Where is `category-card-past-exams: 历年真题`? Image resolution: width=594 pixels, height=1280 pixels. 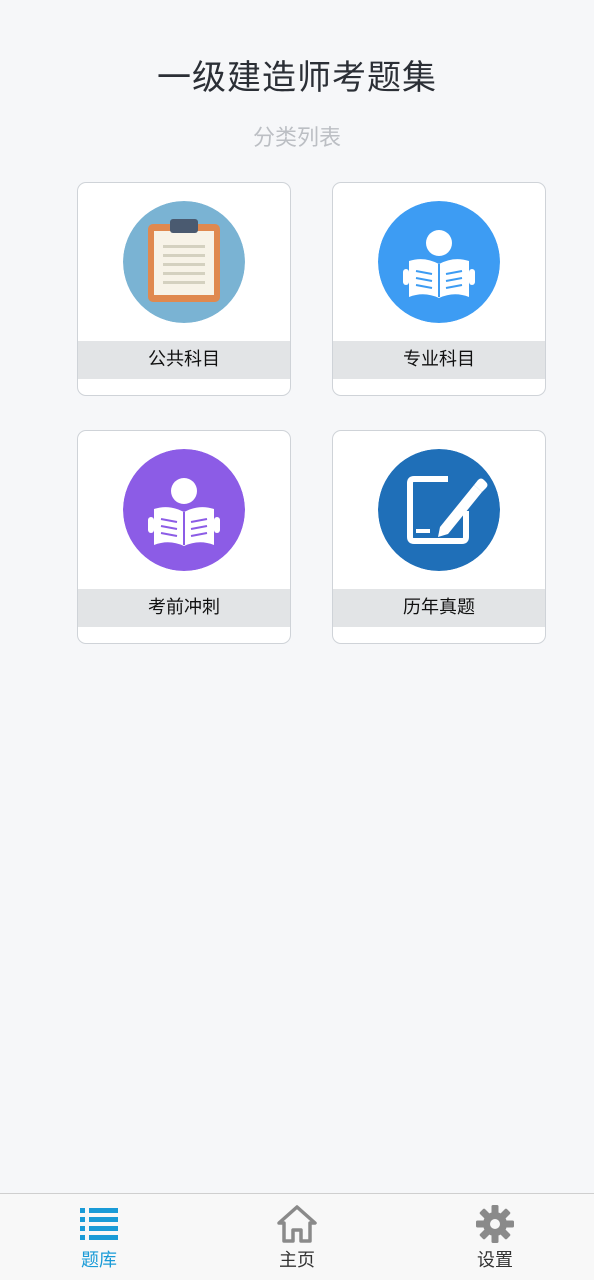 category-card-past-exams: 历年真题 is located at coordinates (439, 537).